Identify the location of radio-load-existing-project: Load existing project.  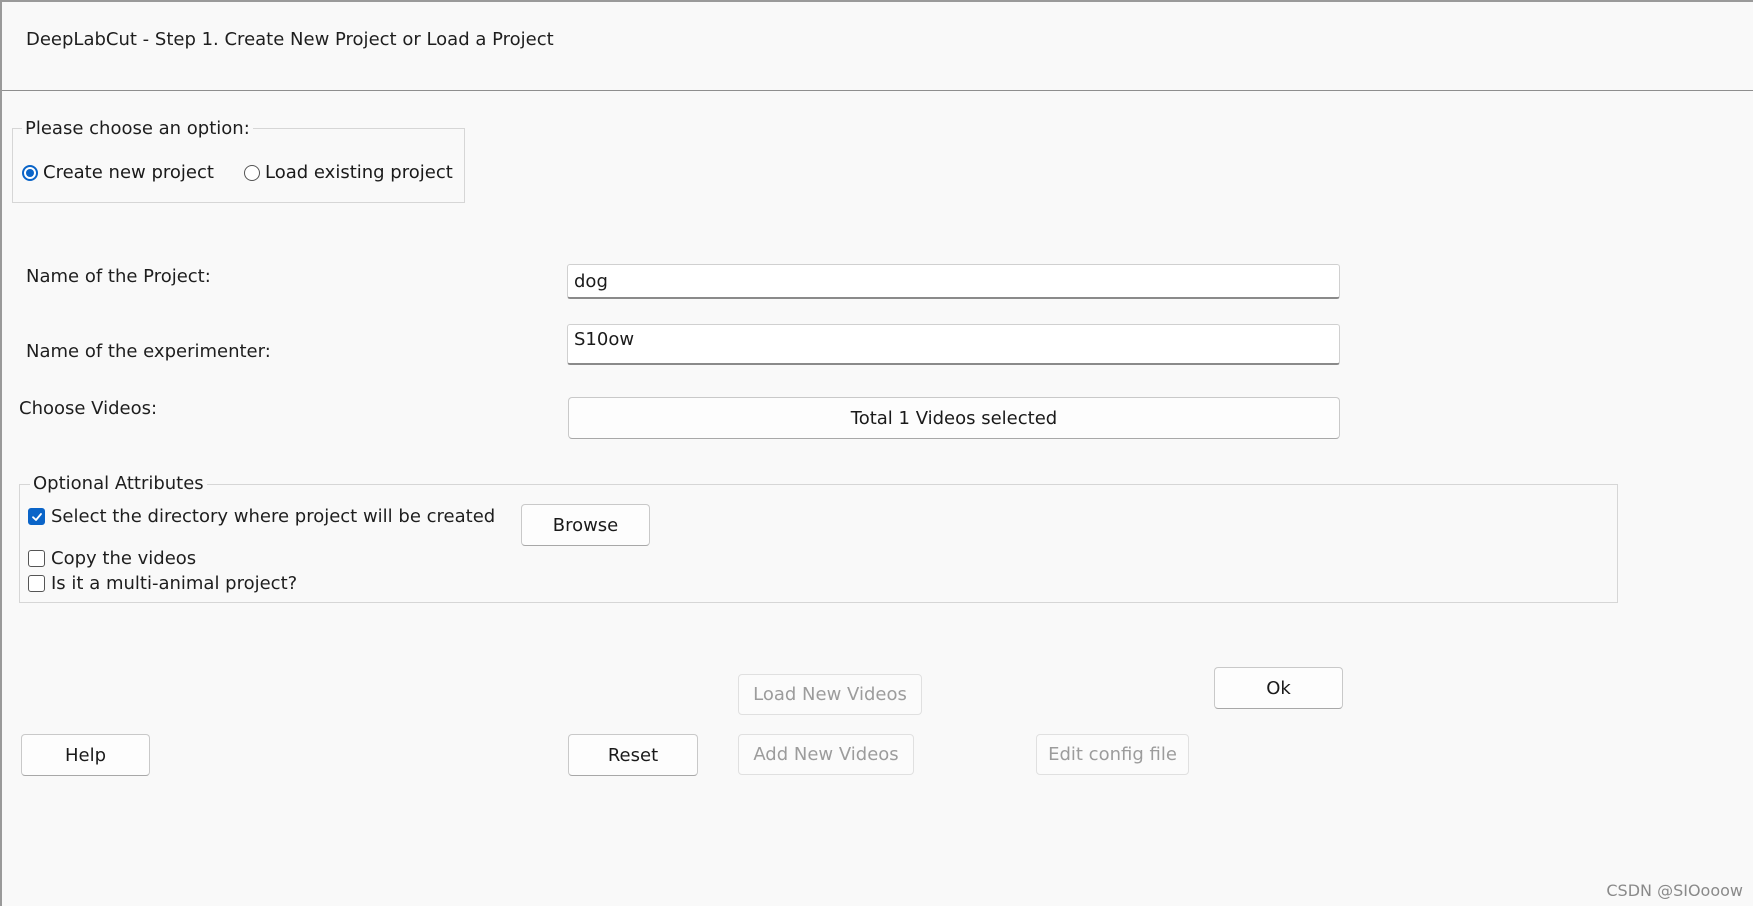
(348, 172).